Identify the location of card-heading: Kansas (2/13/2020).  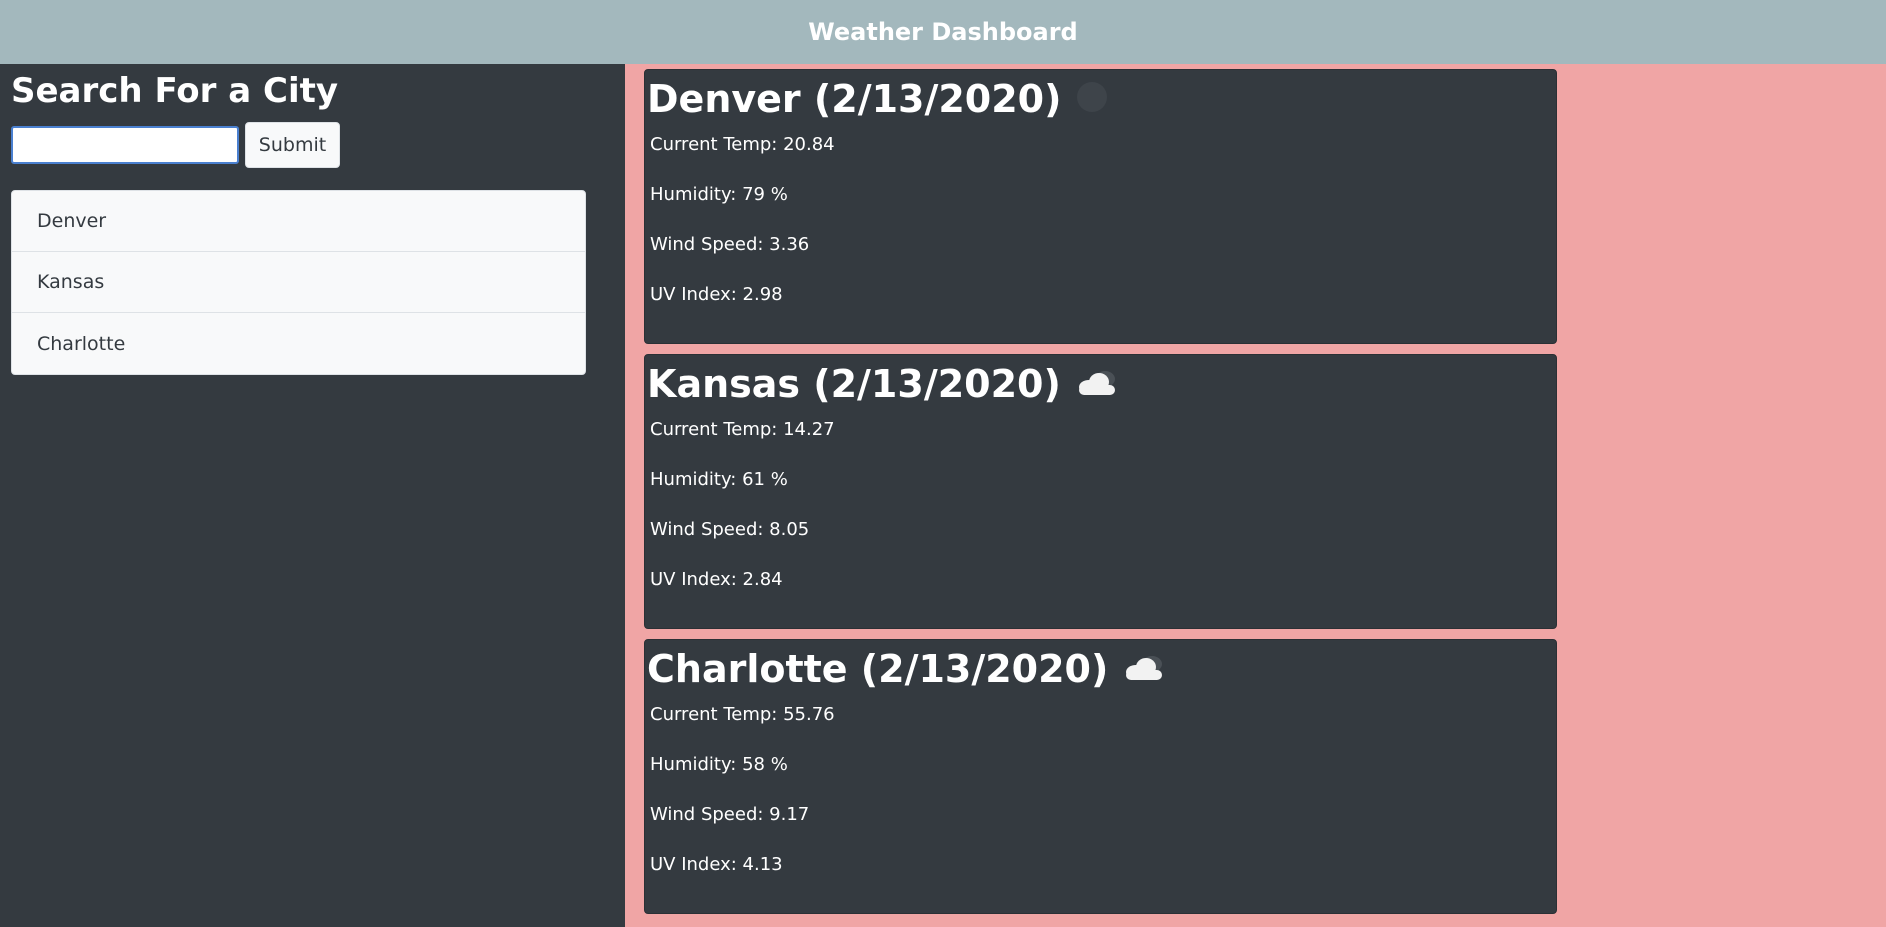
(1100, 384).